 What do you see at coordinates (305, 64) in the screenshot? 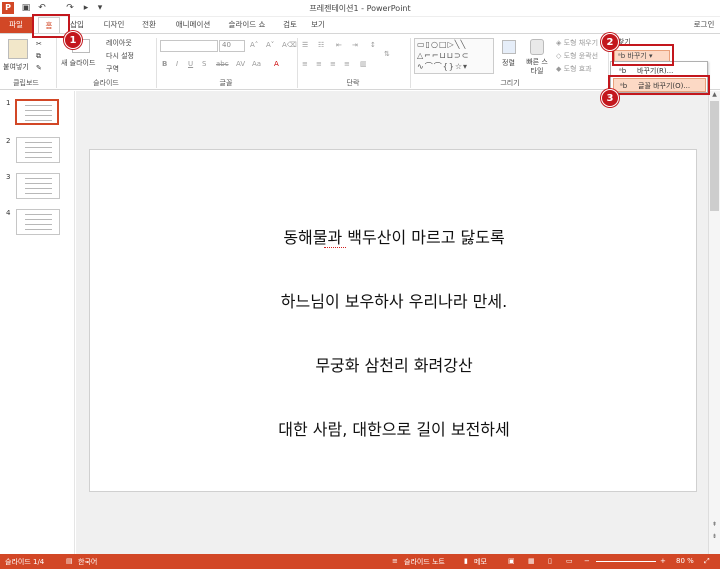
I see `align-left-icon: ≡` at bounding box center [305, 64].